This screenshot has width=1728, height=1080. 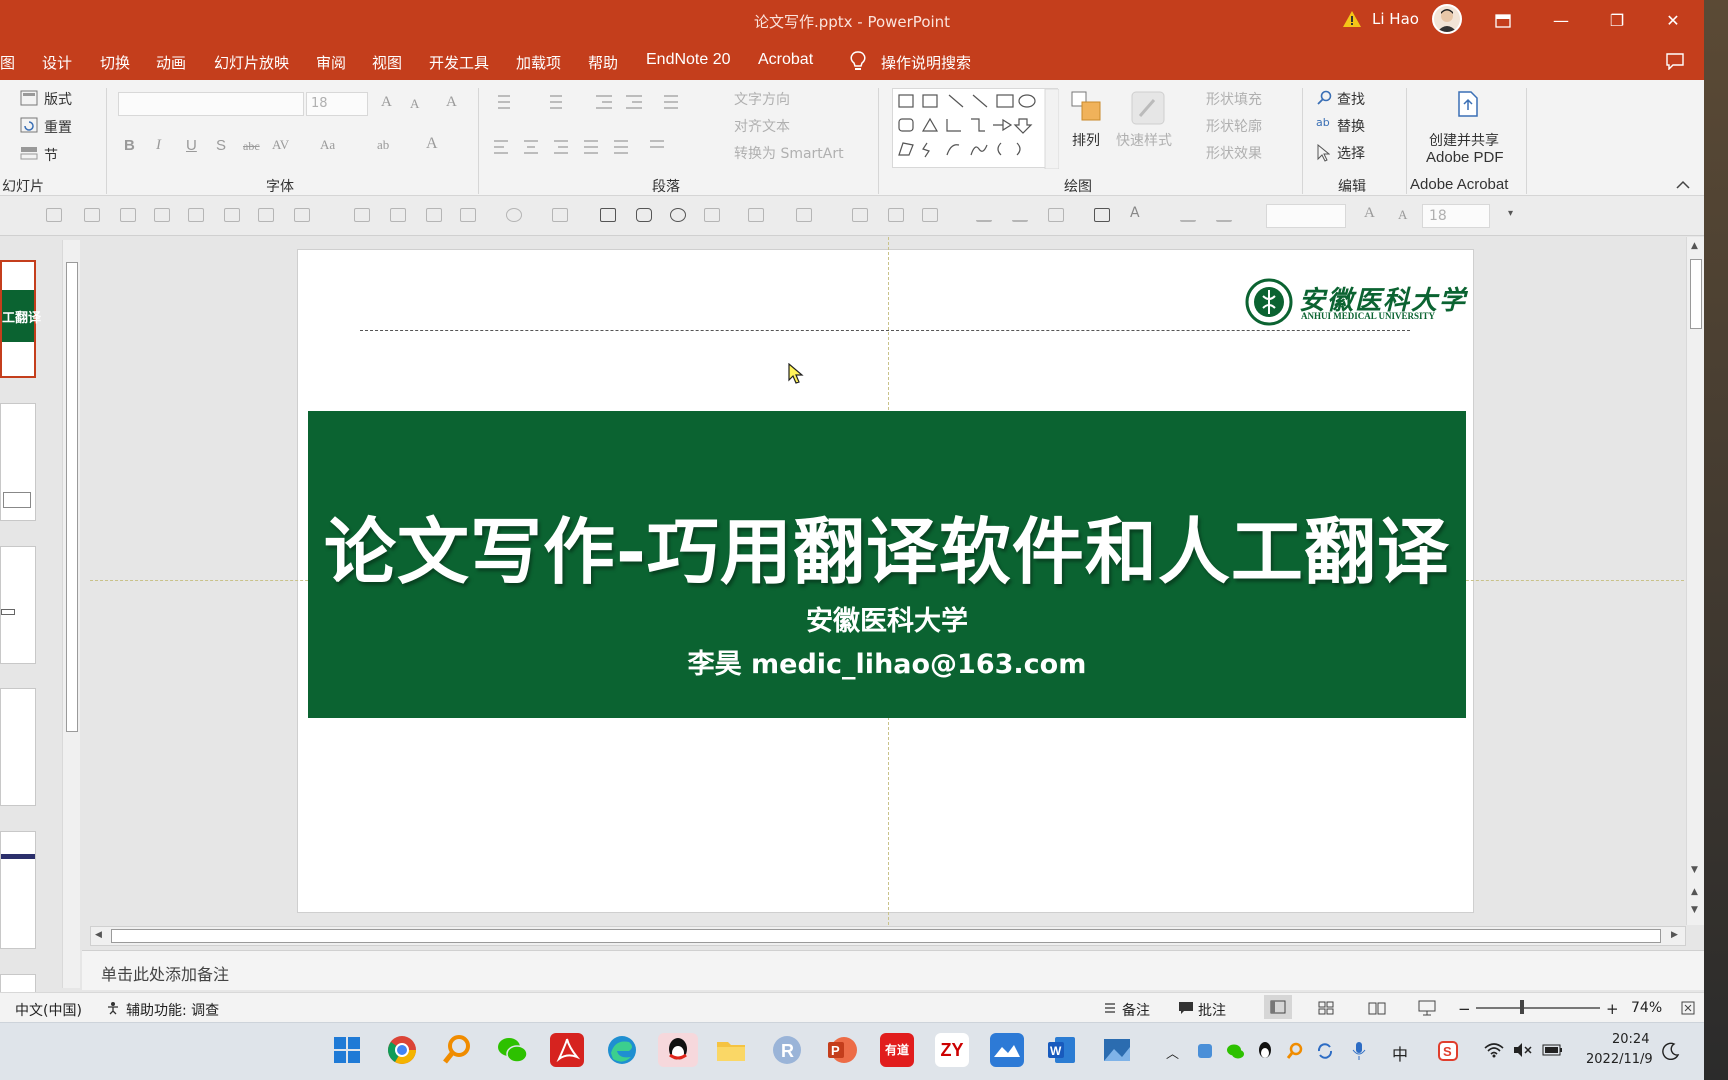 I want to click on tell-me-search: 操作说明搜索, so click(x=926, y=62).